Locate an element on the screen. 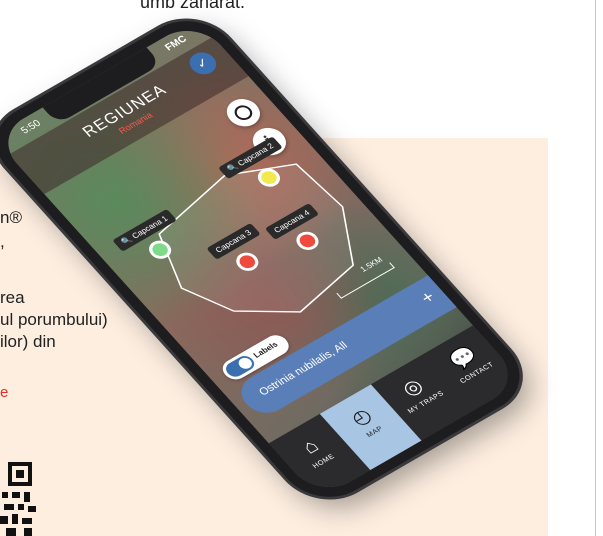  page-divider is located at coordinates (595, 268).